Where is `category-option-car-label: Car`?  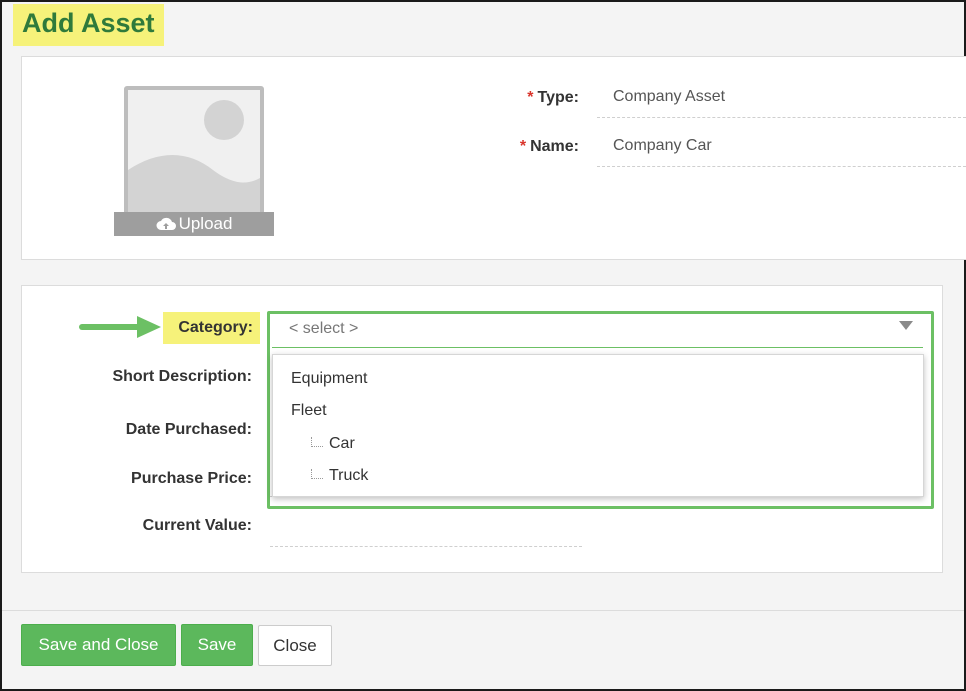
category-option-car-label: Car is located at coordinates (342, 443).